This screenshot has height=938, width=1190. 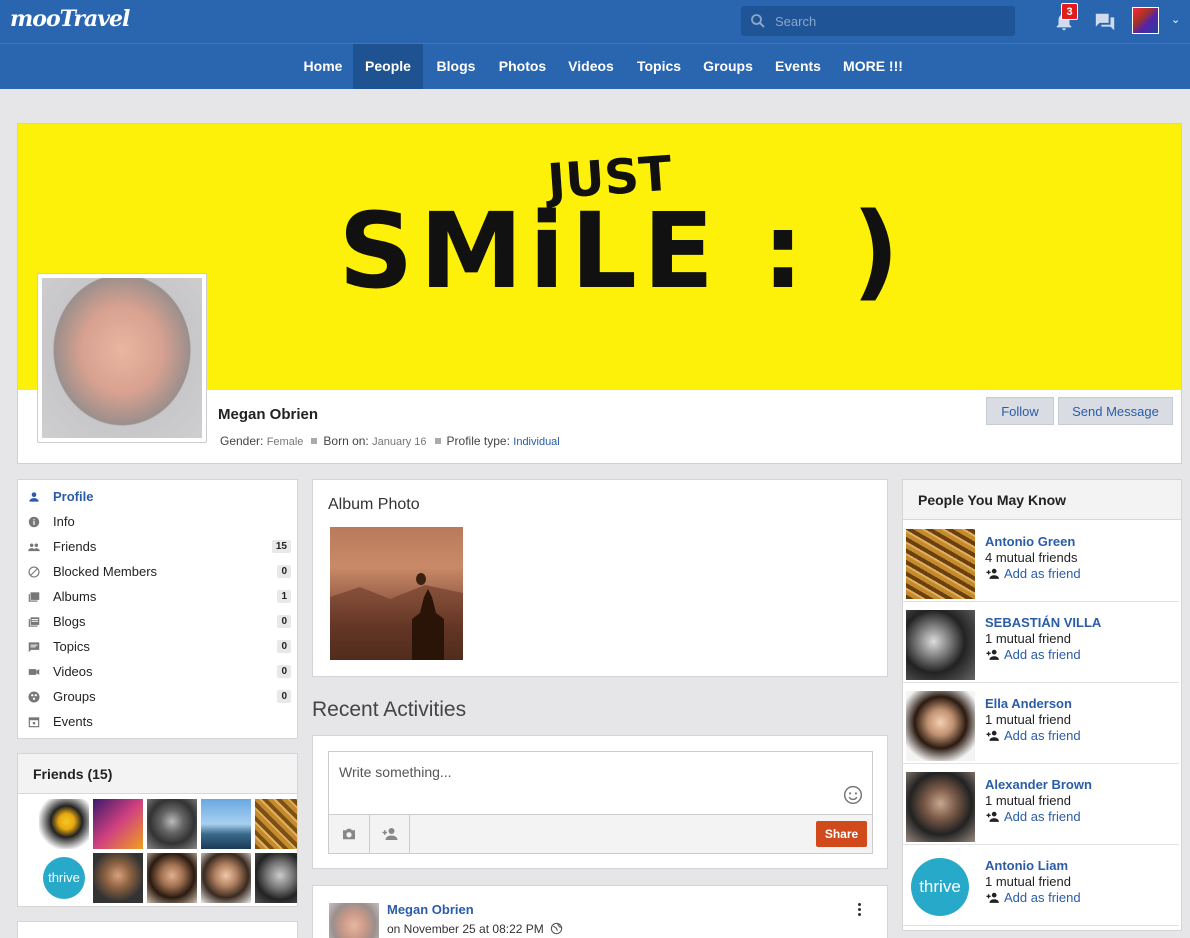 What do you see at coordinates (1020, 411) in the screenshot?
I see `follow-button: Follow` at bounding box center [1020, 411].